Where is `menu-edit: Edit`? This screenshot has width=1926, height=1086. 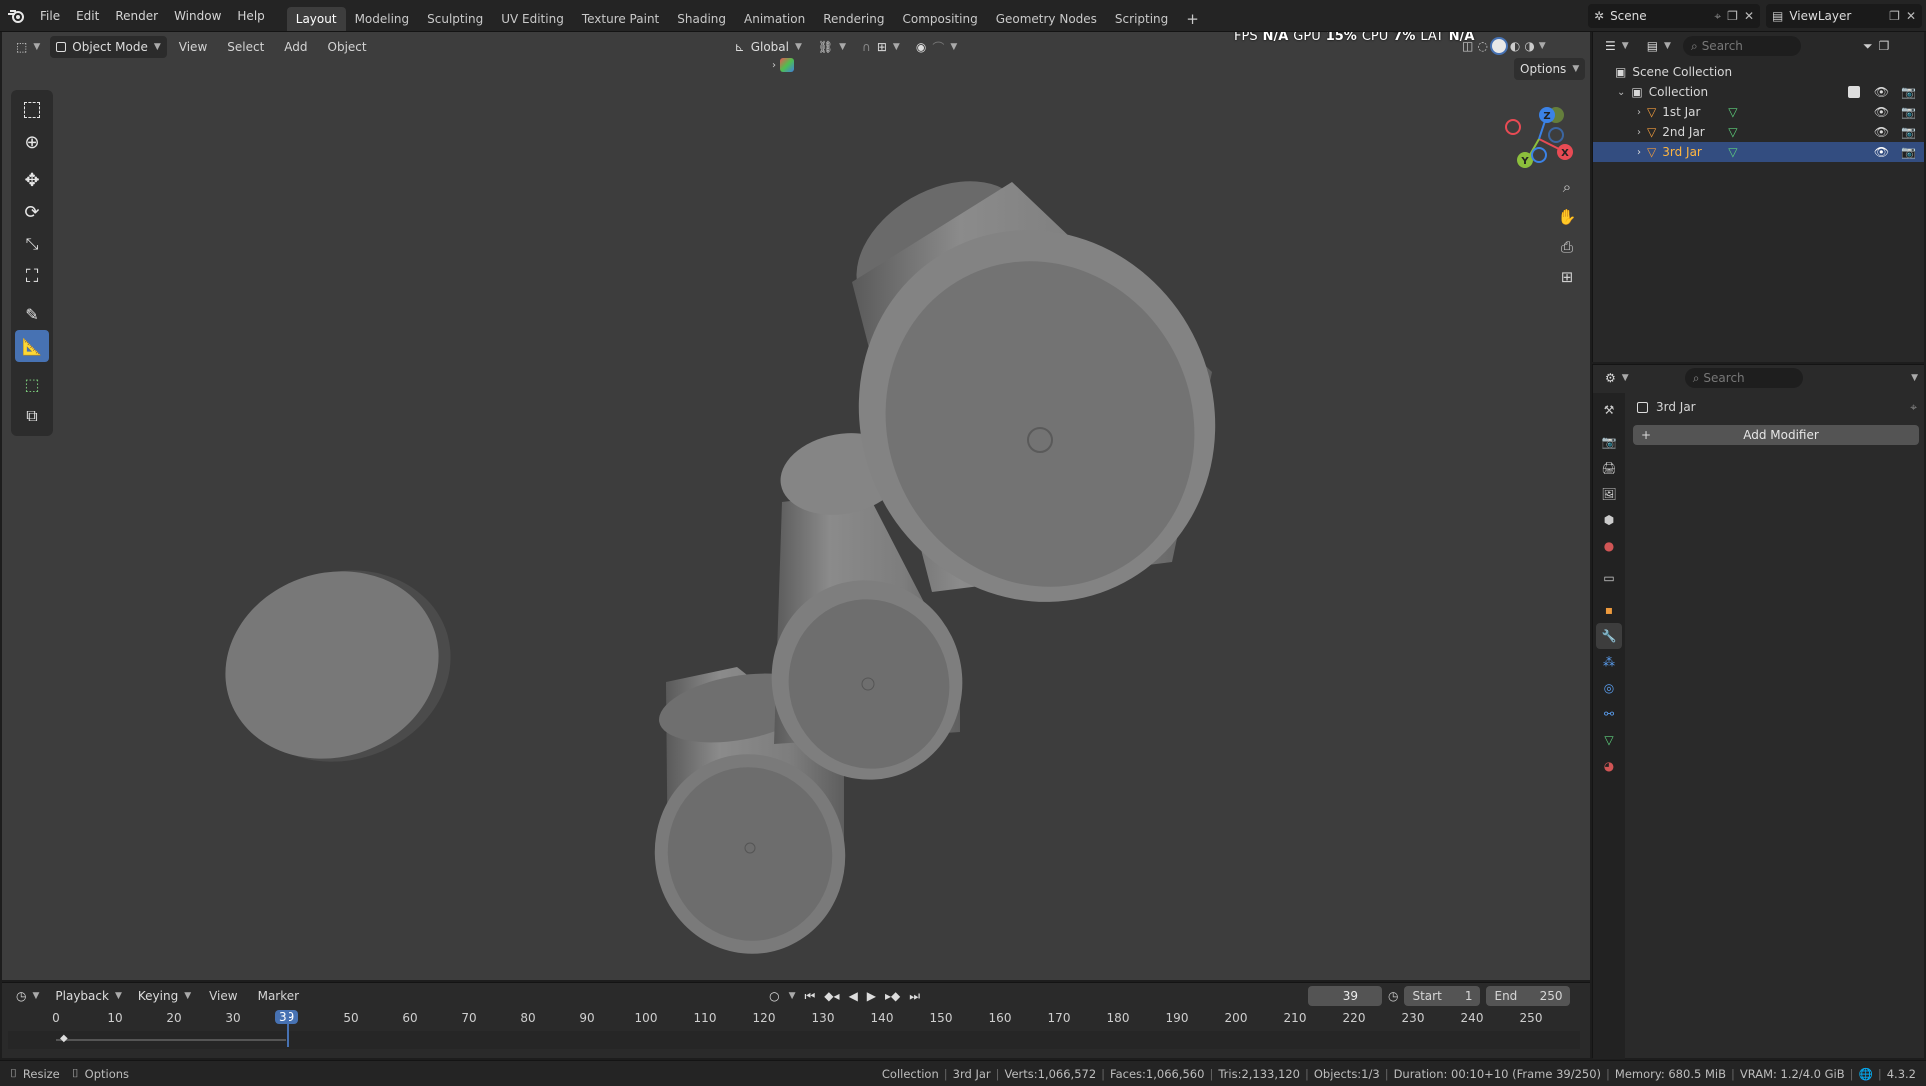
menu-edit: Edit is located at coordinates (87, 16).